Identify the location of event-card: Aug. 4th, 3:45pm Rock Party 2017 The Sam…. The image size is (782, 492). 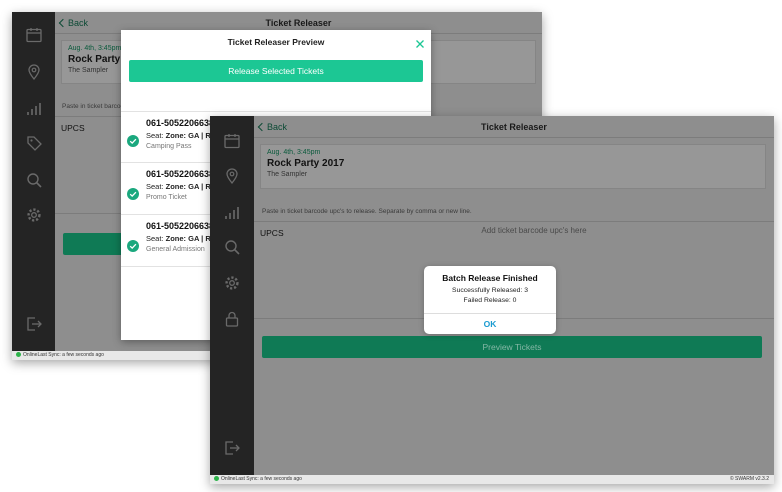
(513, 166).